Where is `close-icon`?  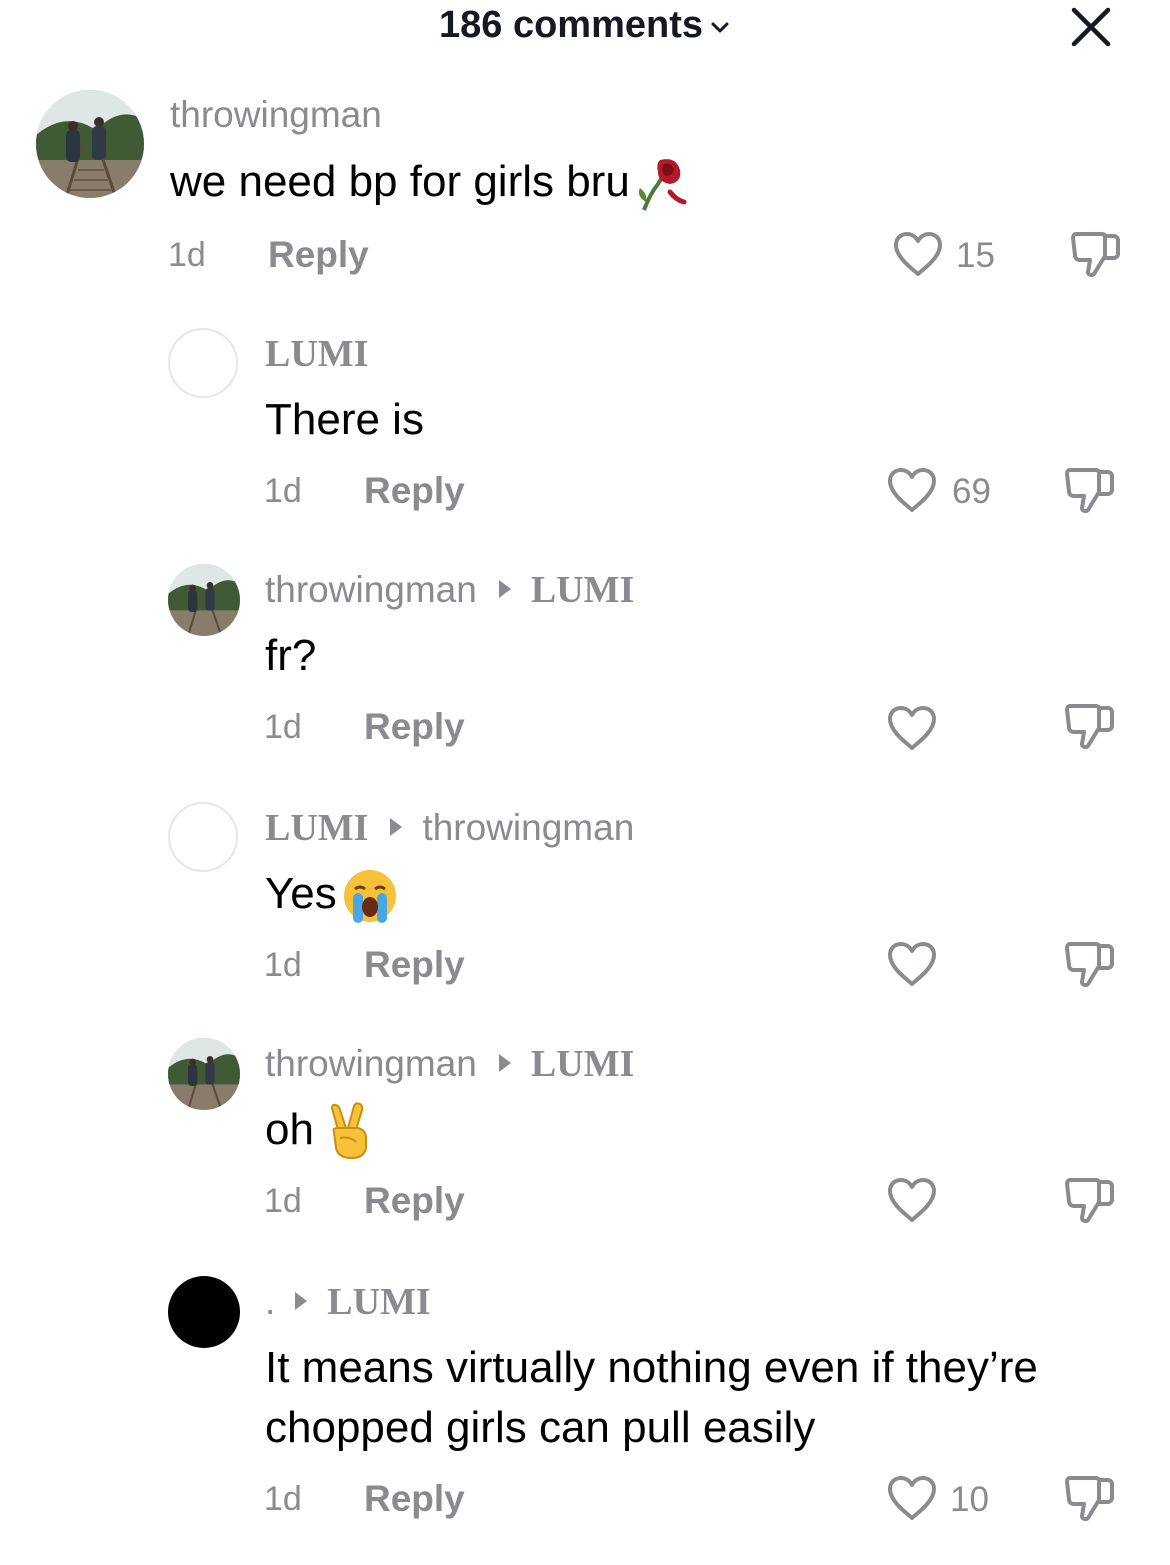
close-icon is located at coordinates (1091, 27).